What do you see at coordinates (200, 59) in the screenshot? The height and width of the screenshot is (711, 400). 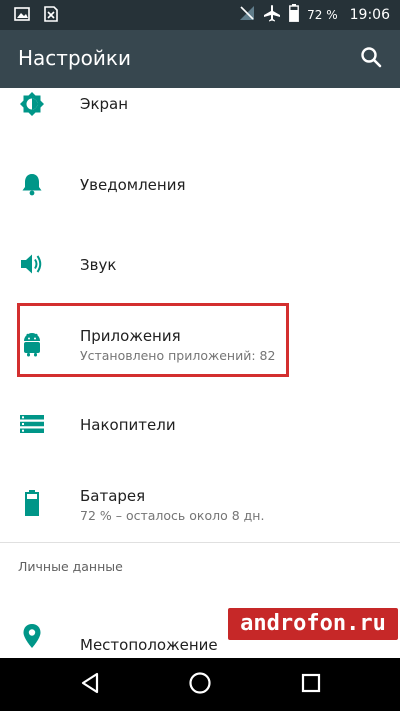 I see `app-bar: Настройки` at bounding box center [200, 59].